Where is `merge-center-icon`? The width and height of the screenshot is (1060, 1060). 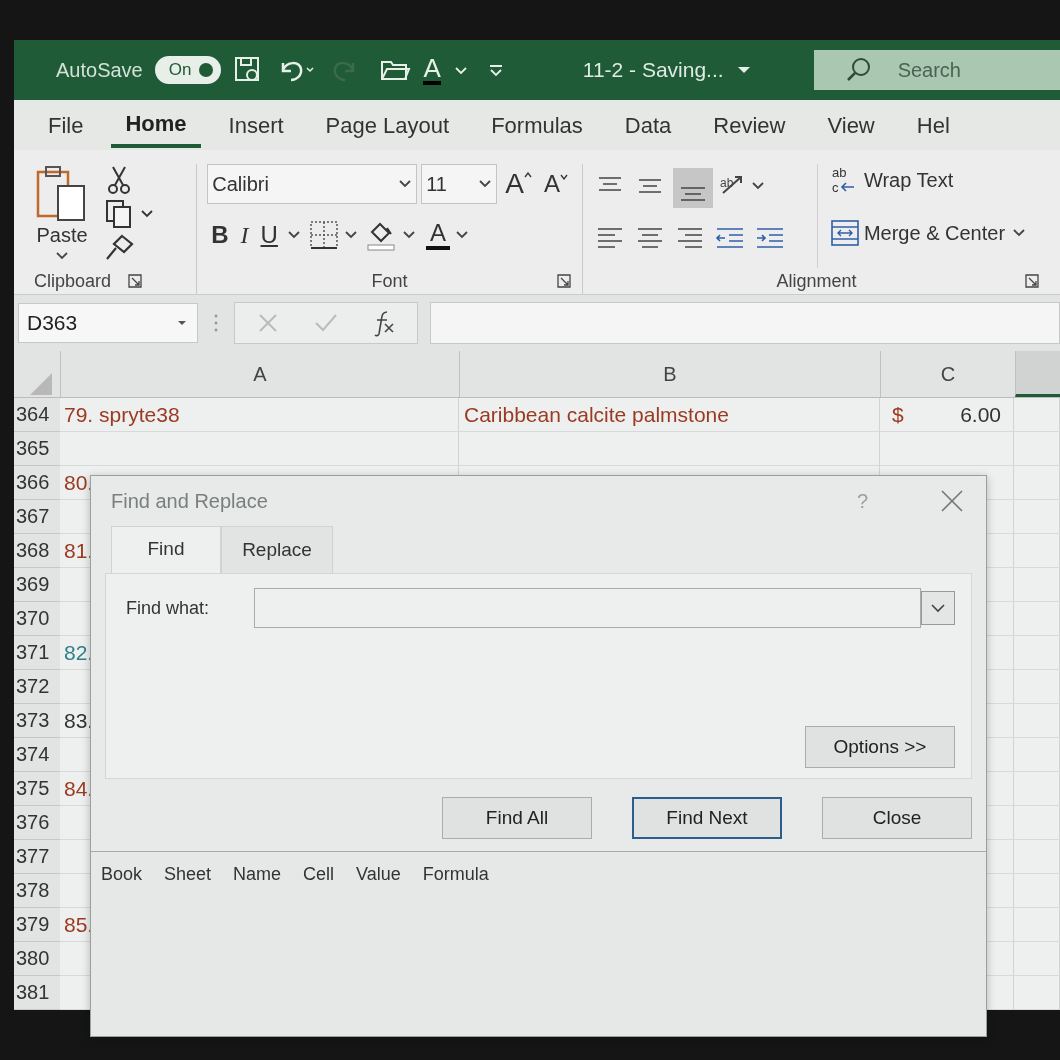
merge-center-icon is located at coordinates (844, 233).